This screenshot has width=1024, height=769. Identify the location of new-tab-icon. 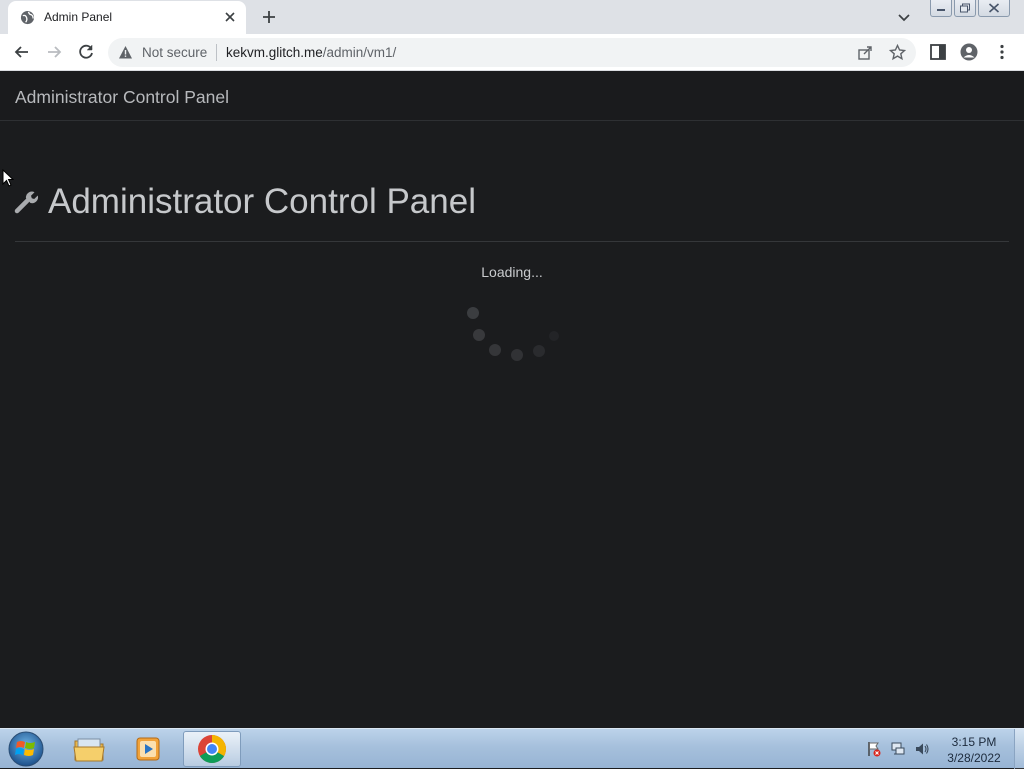
(269, 17).